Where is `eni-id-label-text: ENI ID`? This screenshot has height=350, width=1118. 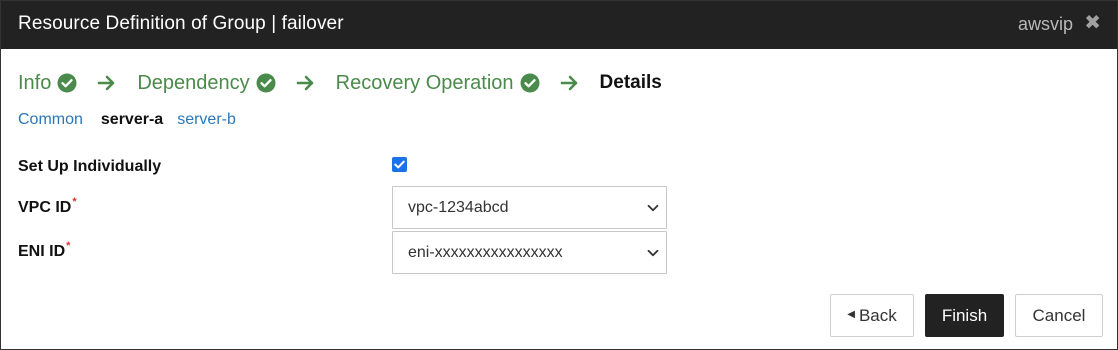
eni-id-label-text: ENI ID is located at coordinates (42, 251).